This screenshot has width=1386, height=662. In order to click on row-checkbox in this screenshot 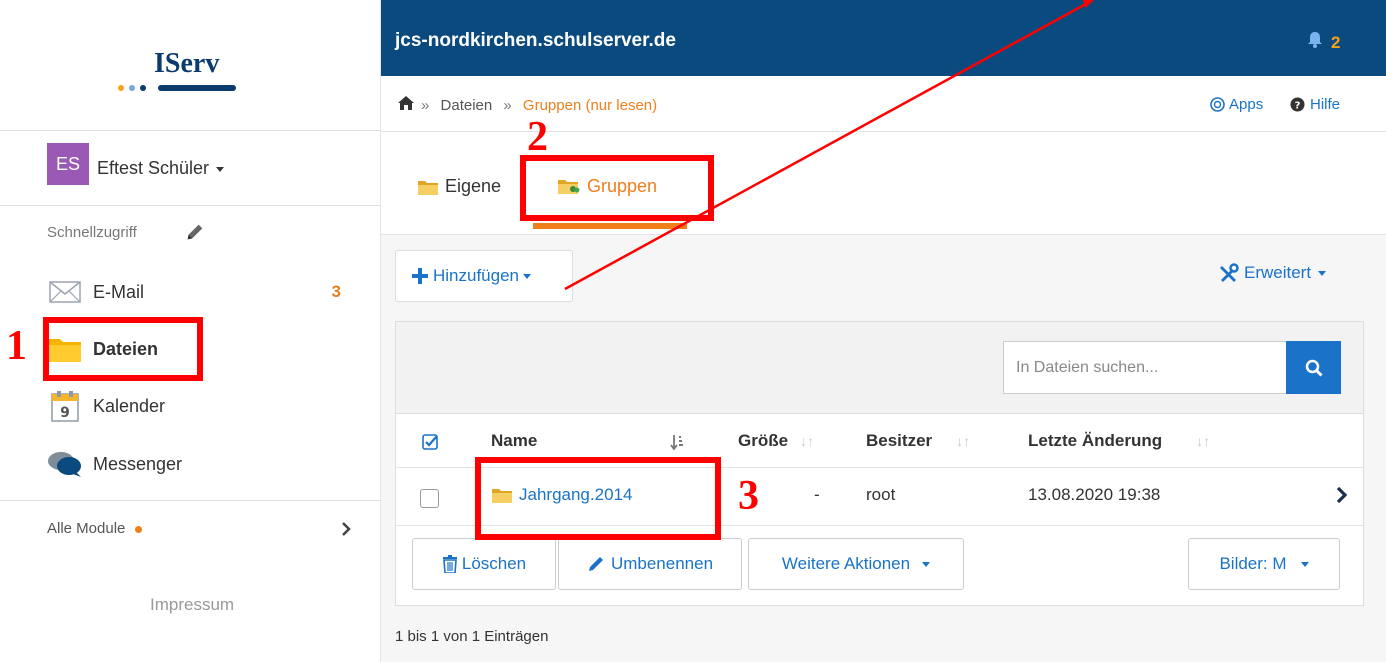, I will do `click(429, 498)`.